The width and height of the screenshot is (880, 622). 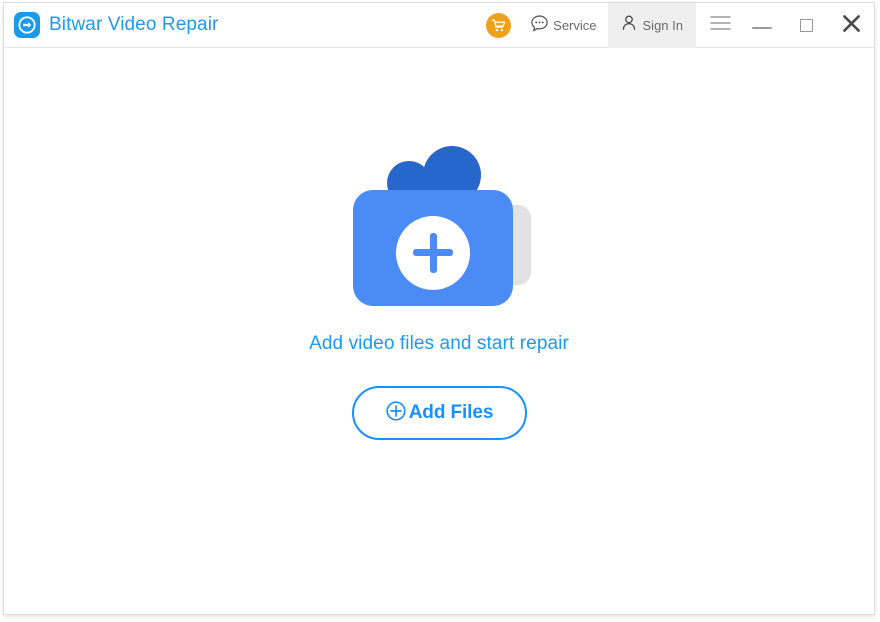 I want to click on person-icon, so click(x=629, y=25).